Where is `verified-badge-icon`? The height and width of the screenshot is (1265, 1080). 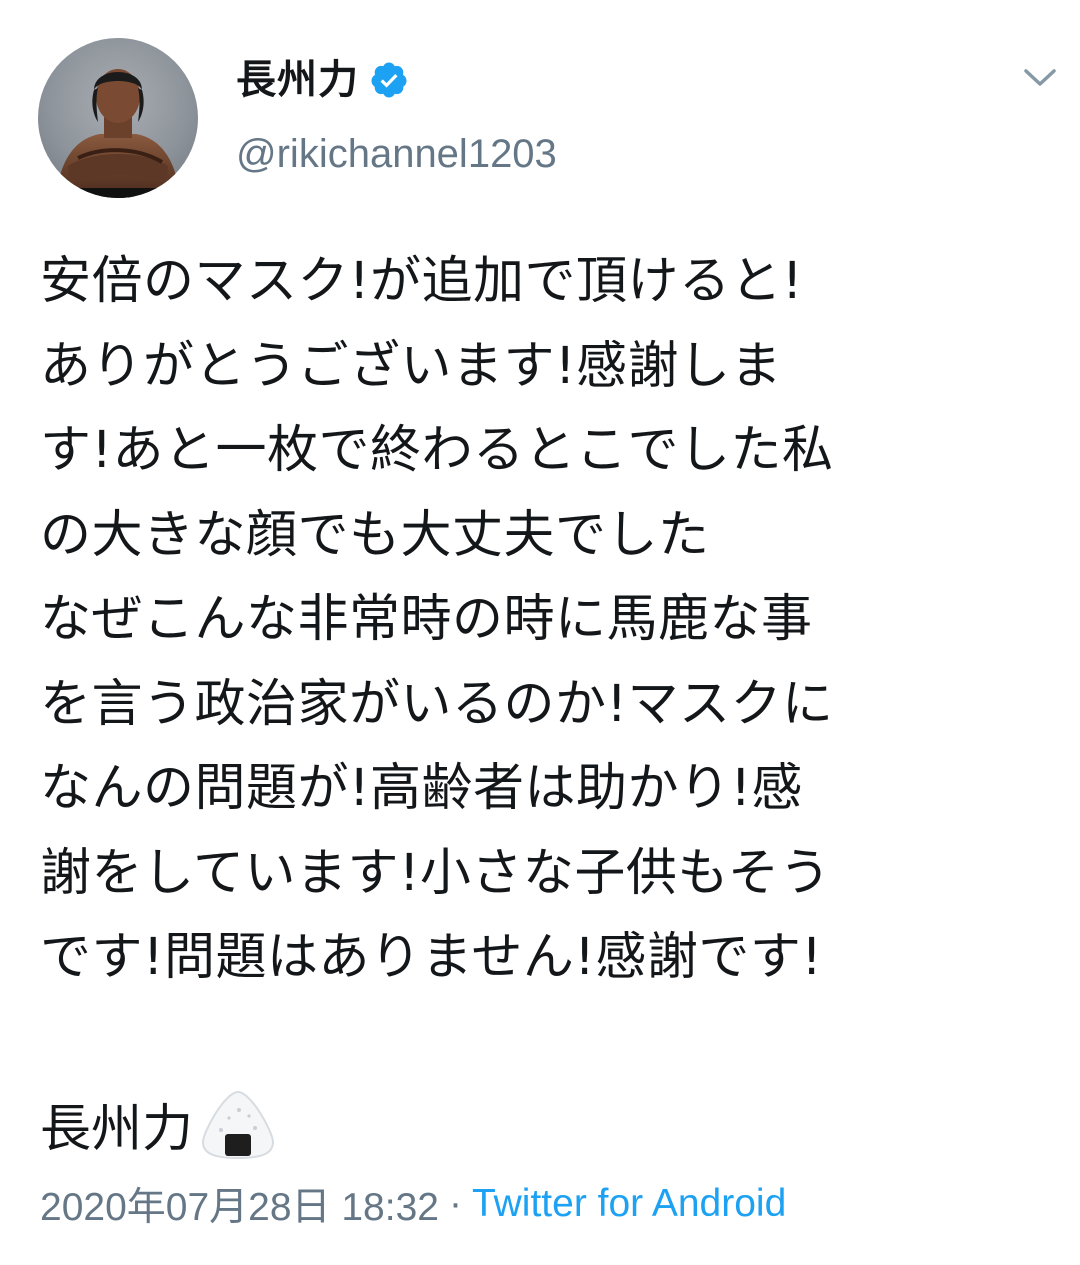 verified-badge-icon is located at coordinates (389, 80).